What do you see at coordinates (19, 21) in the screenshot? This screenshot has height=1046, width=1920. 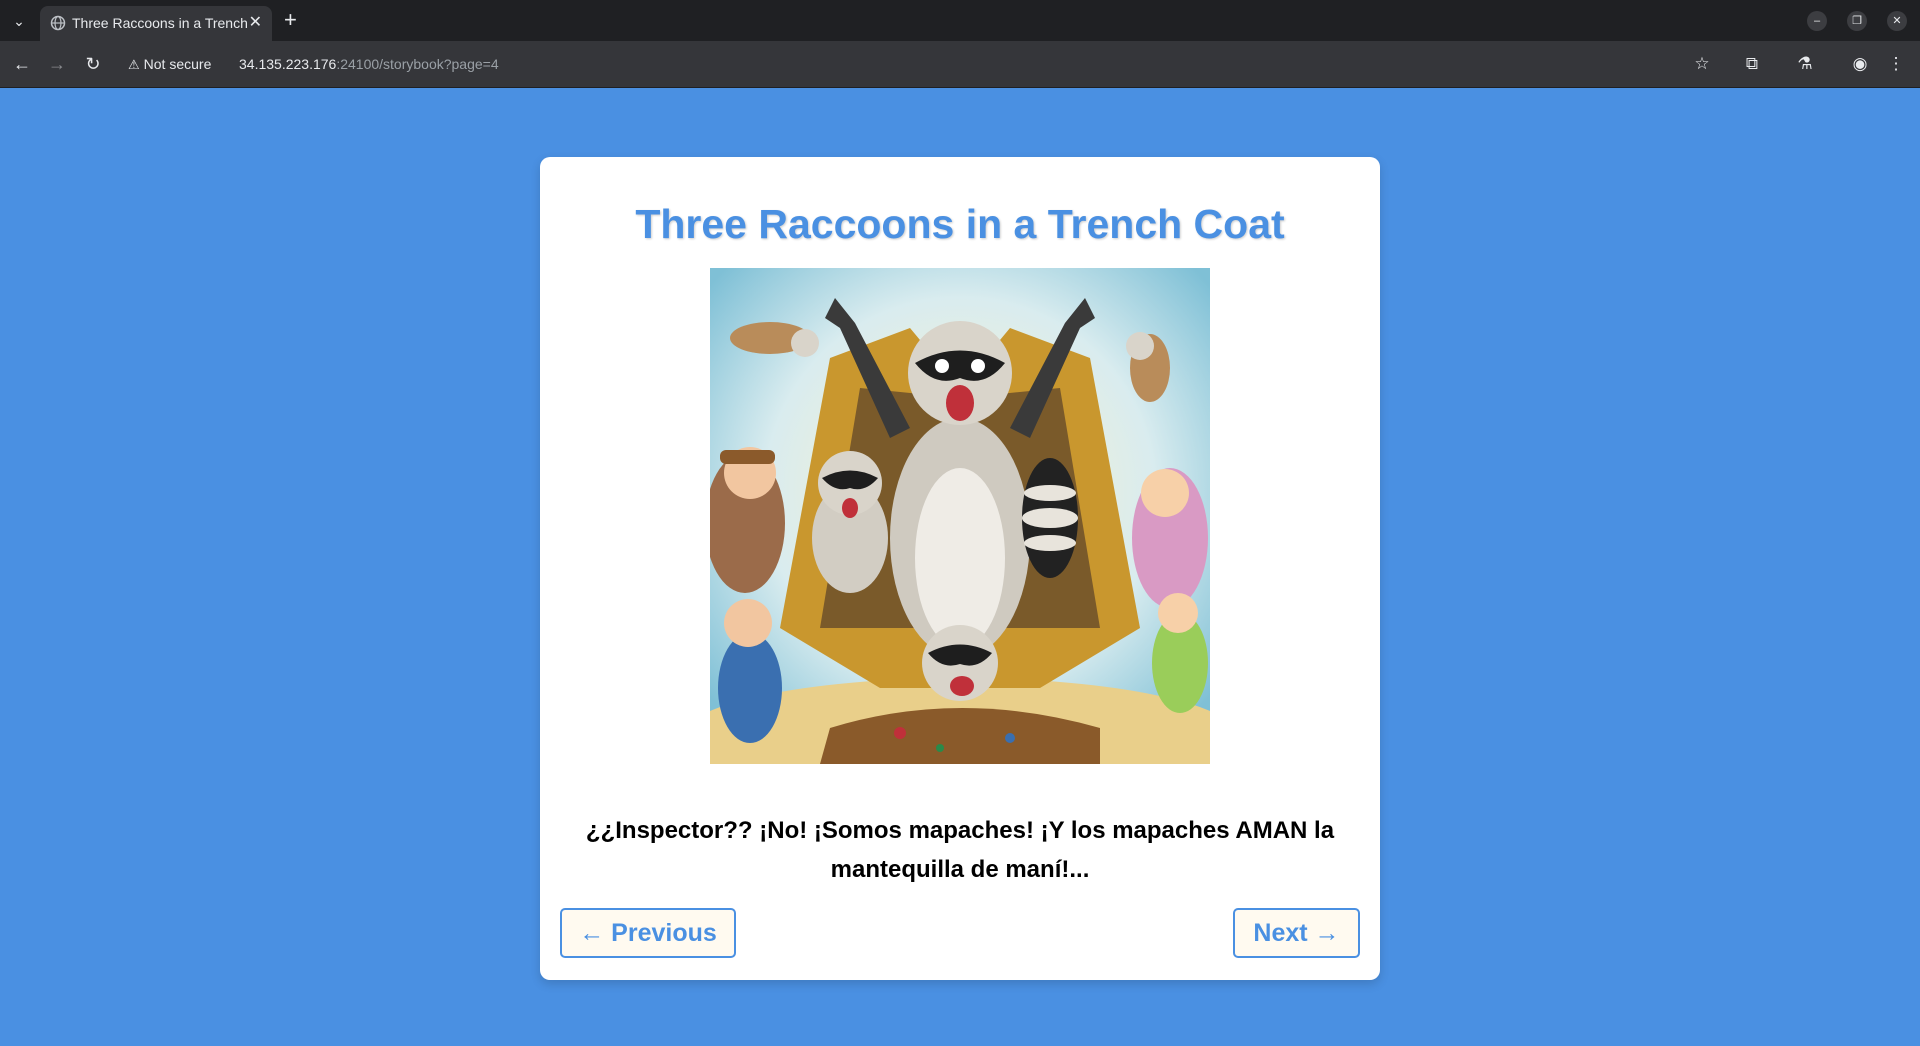 I see `tab-list-icon: ⌄` at bounding box center [19, 21].